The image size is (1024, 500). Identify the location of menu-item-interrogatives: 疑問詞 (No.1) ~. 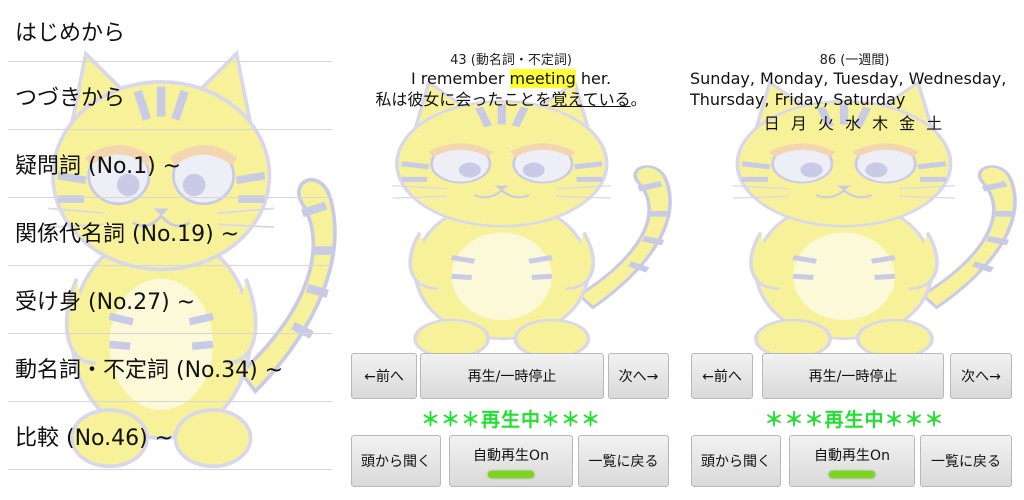
(170, 164).